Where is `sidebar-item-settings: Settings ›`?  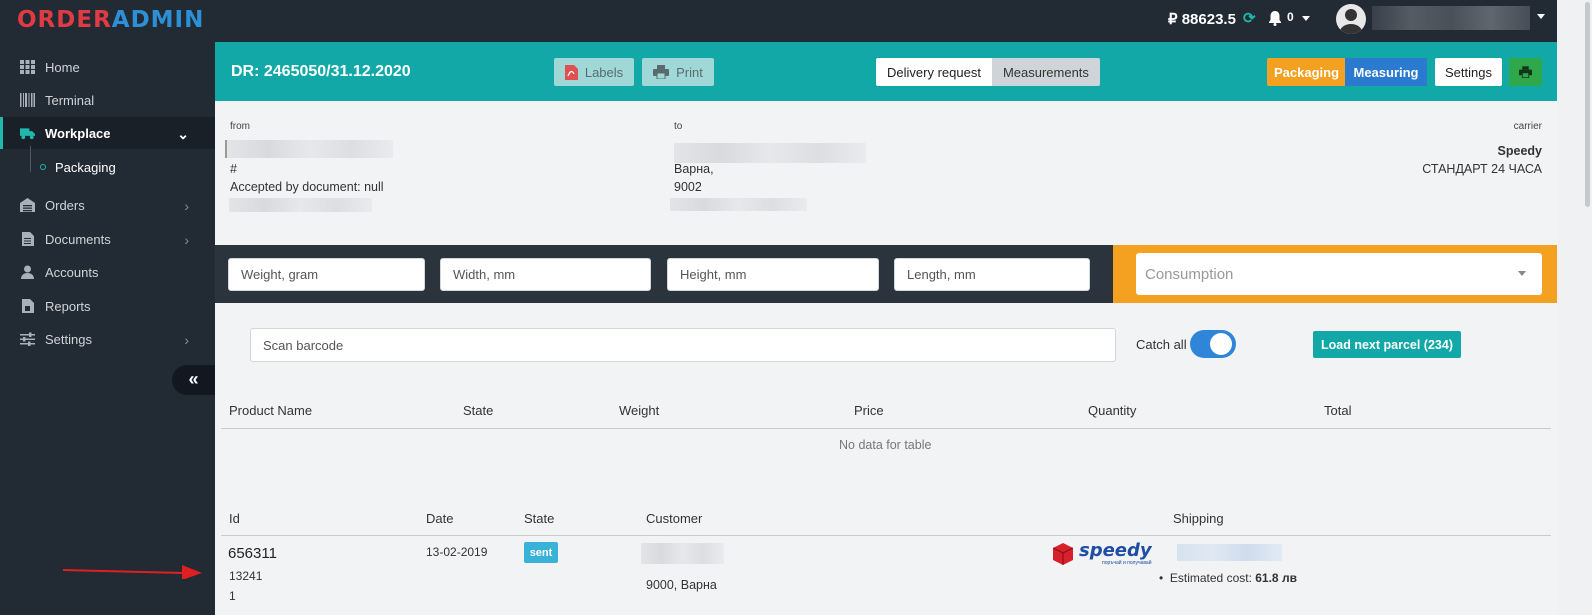 sidebar-item-settings: Settings › is located at coordinates (107, 339).